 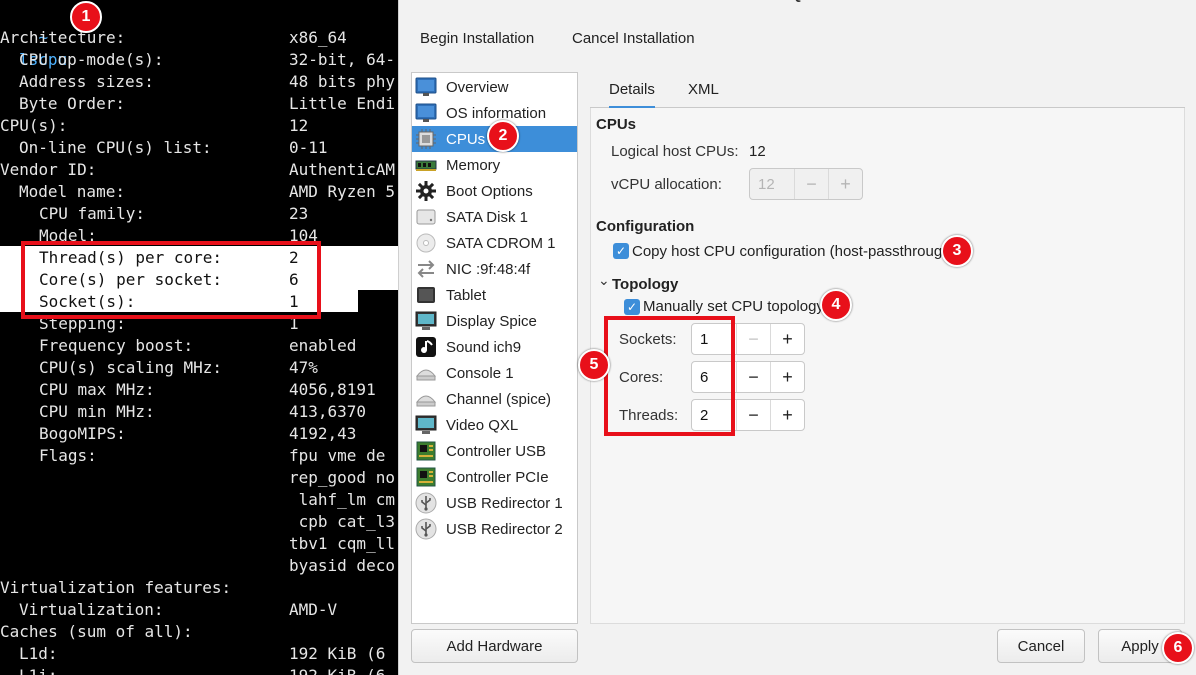 I want to click on sidebar-item-channel-spice: Channel (spice), so click(x=494, y=399).